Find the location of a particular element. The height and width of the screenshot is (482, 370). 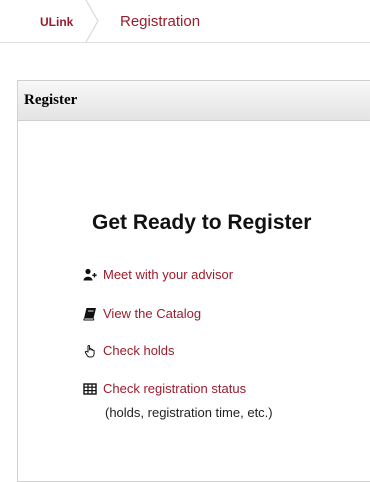

page-heading: Get Ready to Register is located at coordinates (202, 222).